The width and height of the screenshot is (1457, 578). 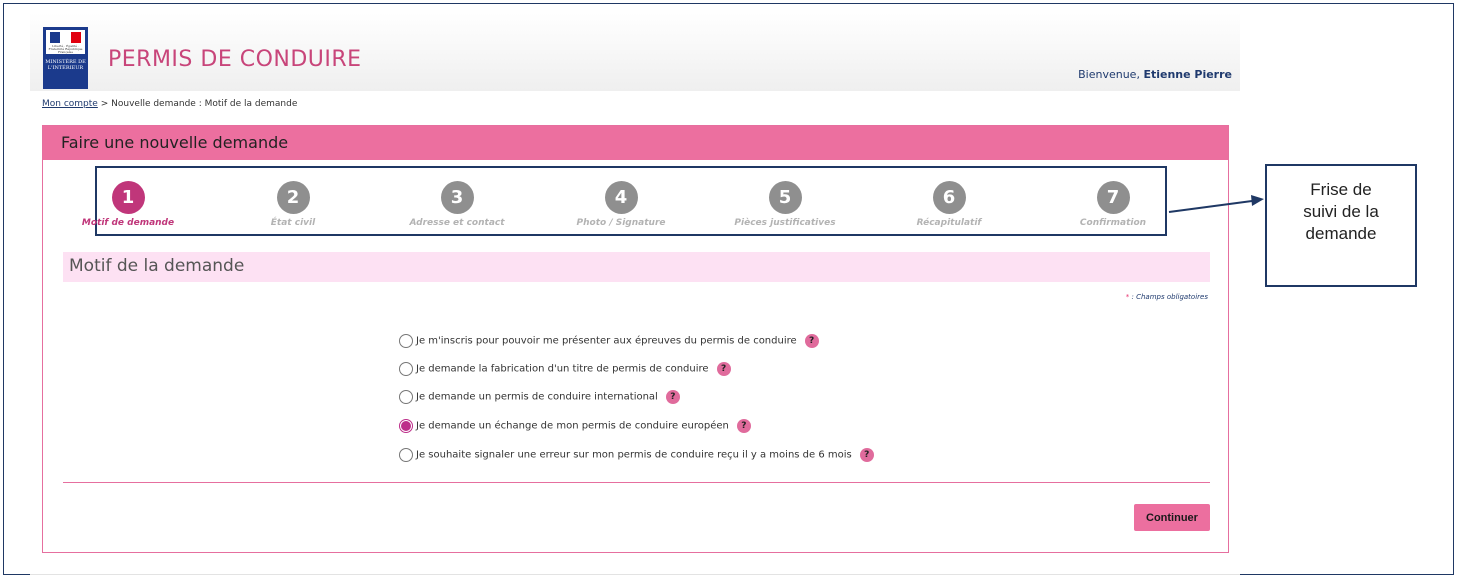 I want to click on annotation-arrow, so click(x=1216, y=204).